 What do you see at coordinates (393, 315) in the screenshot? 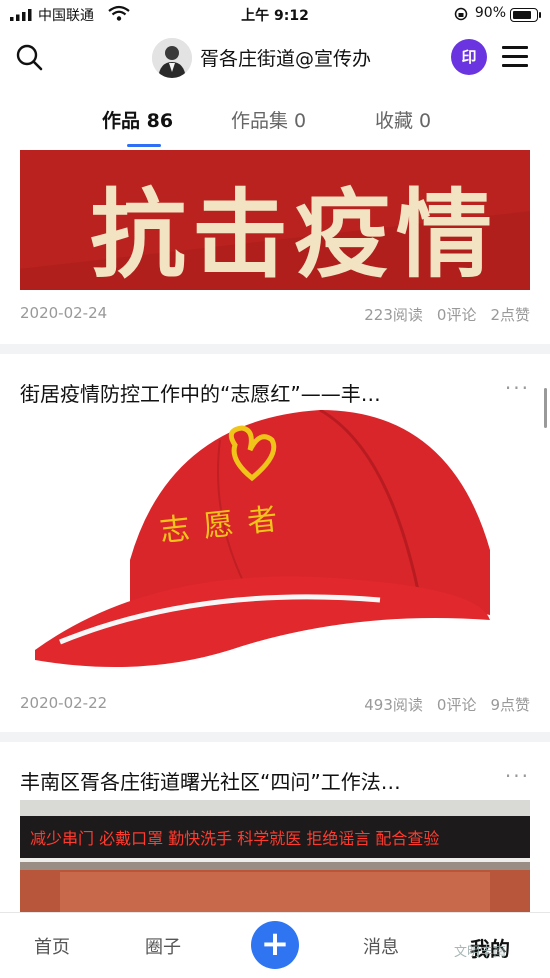
I see `read-count: 223阅读` at bounding box center [393, 315].